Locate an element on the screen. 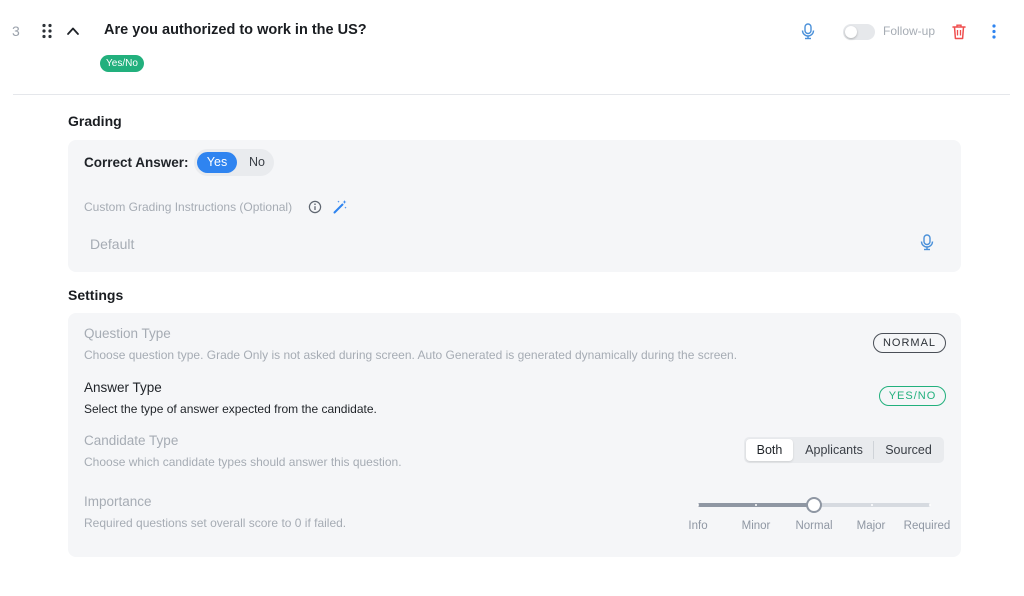 Image resolution: width=1024 pixels, height=596 pixels. header-divider is located at coordinates (511, 94).